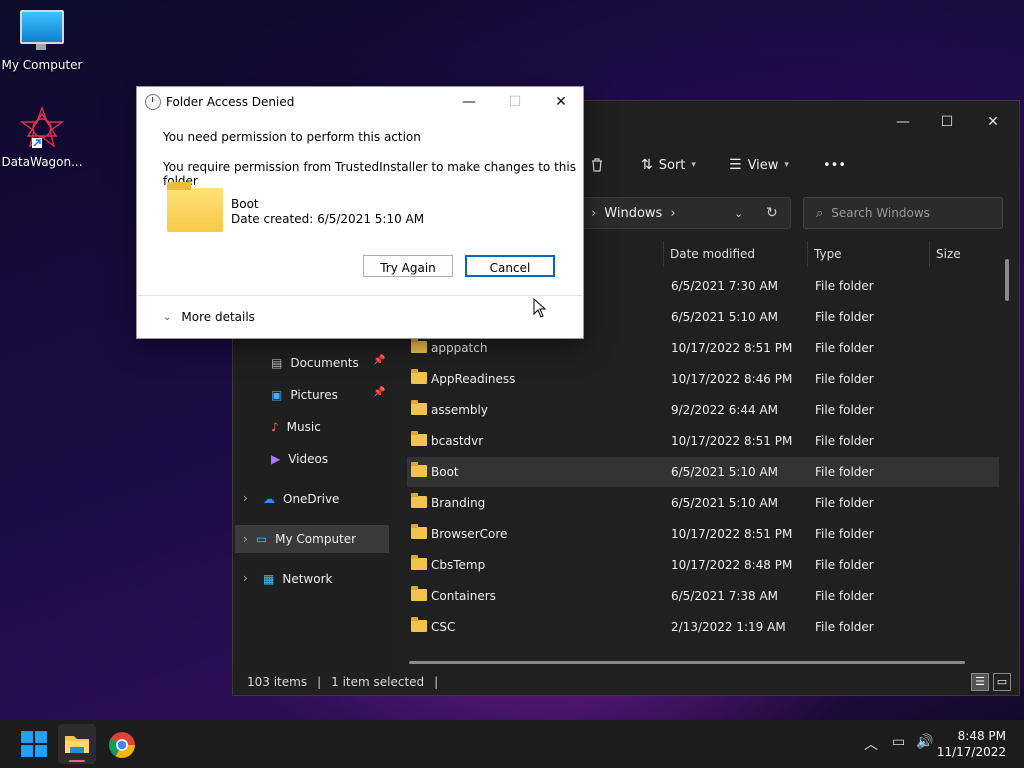 The image size is (1024, 768). Describe the element at coordinates (732, 565) in the screenshot. I see `row-date: 10/17/2022 8:48 PM` at that location.